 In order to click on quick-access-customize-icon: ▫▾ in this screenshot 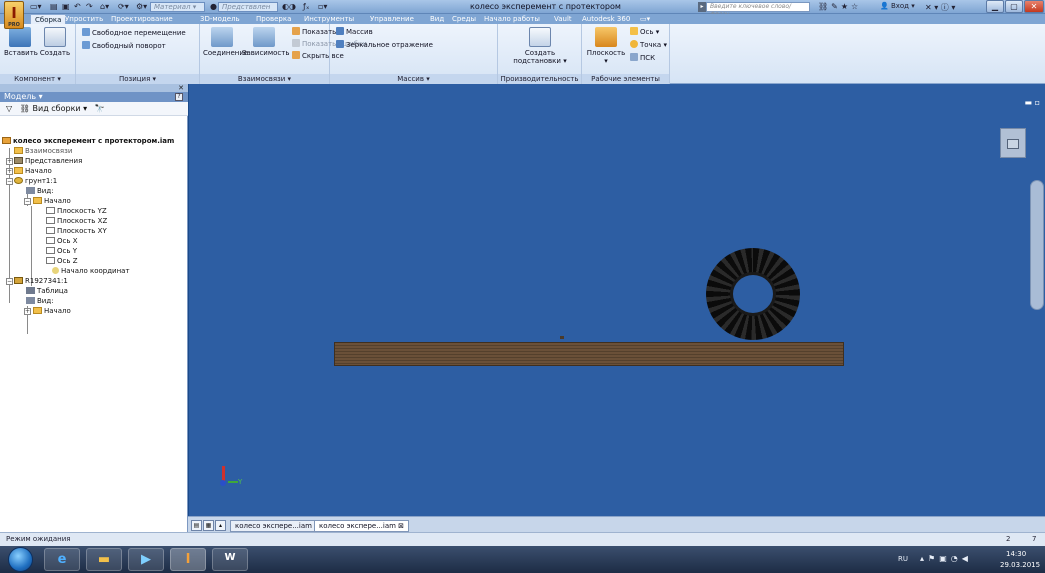, I will do `click(322, 7)`.